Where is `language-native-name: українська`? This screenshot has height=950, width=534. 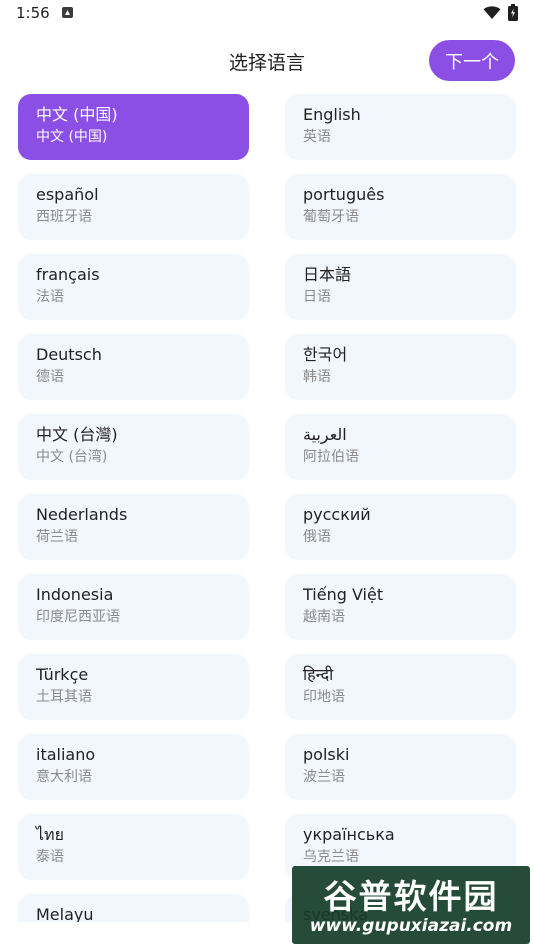
language-native-name: українська is located at coordinates (349, 834).